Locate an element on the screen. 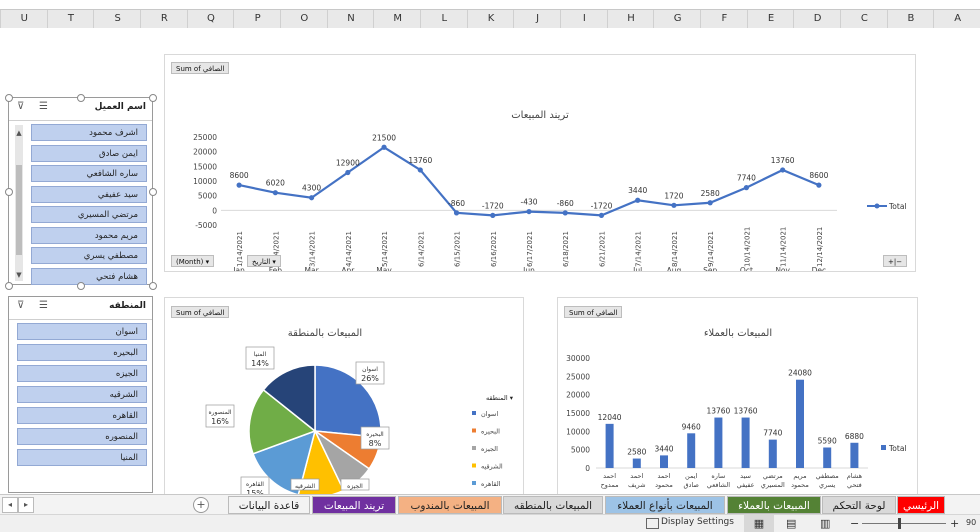  x-date-label: 10/14/2021 is located at coordinates (747, 247).